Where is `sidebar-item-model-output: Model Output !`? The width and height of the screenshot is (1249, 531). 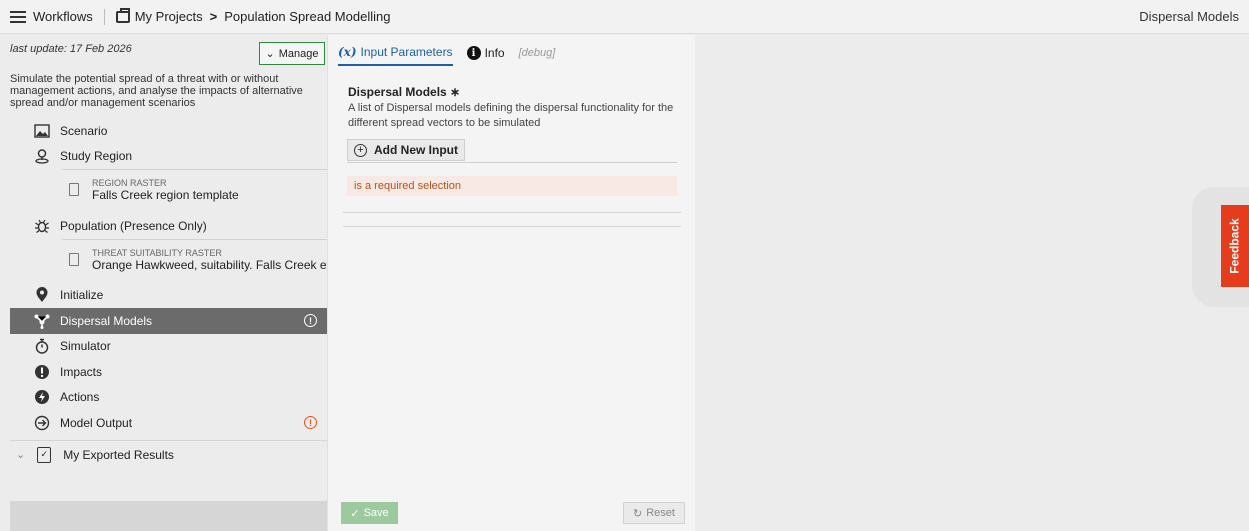
sidebar-item-model-output: Model Output ! is located at coordinates (168, 423).